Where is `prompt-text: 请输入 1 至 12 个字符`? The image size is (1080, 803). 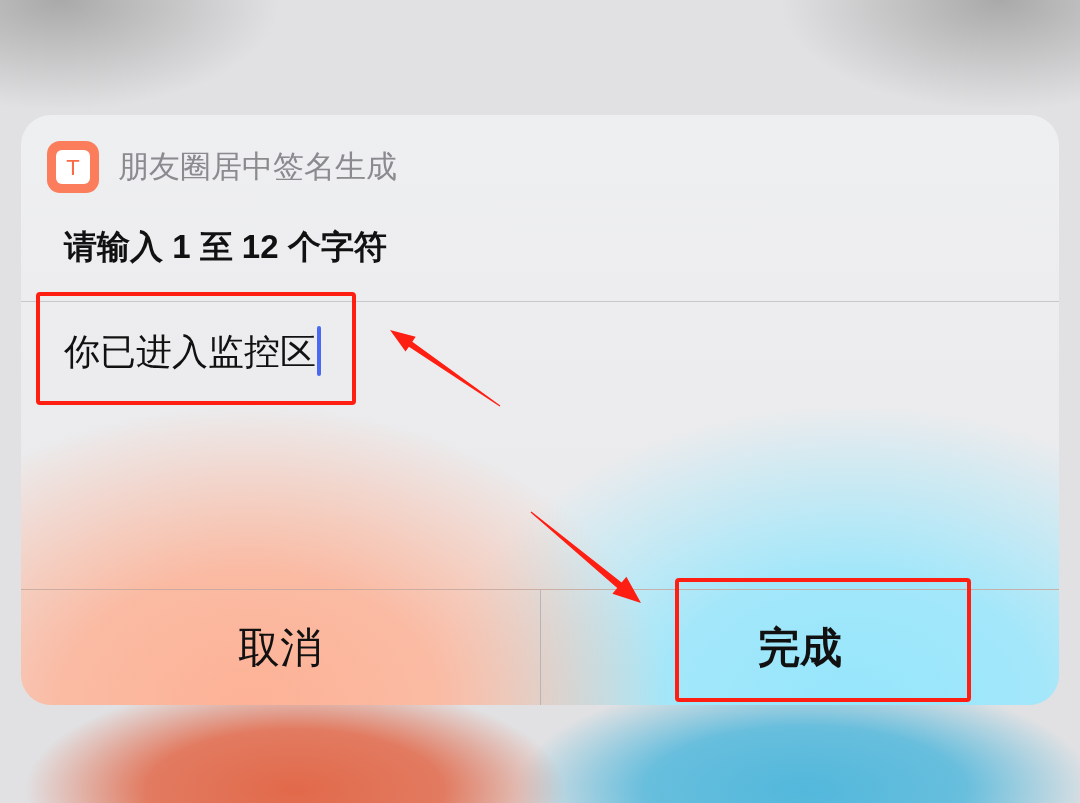 prompt-text: 请输入 1 至 12 个字符 is located at coordinates (225, 247).